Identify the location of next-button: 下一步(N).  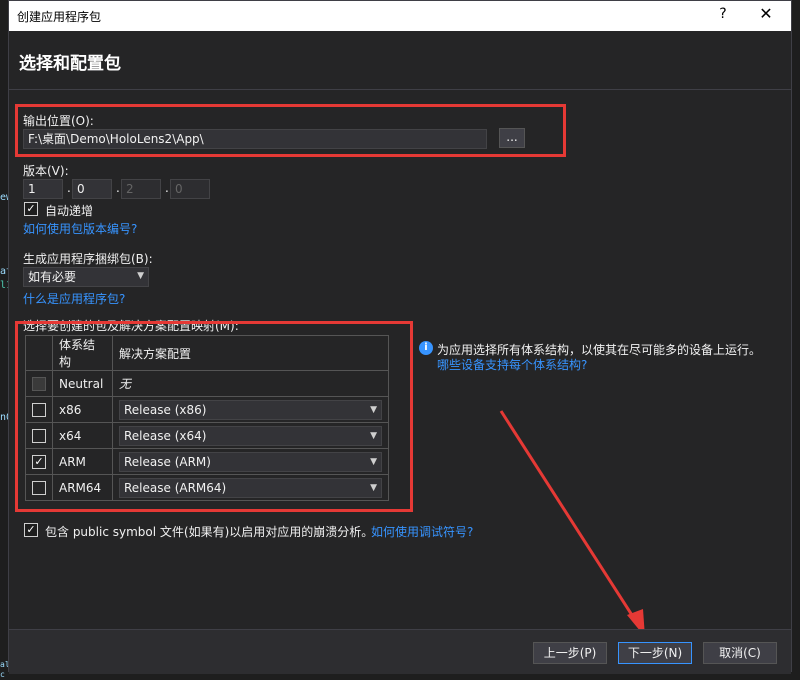
(655, 653).